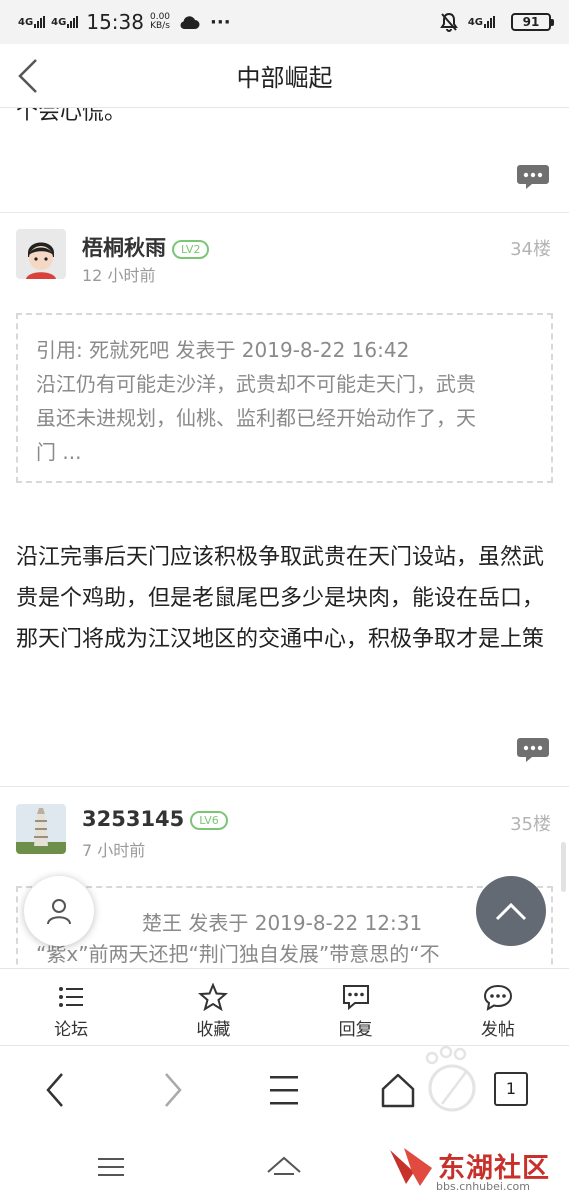 This screenshot has height=1200, width=569. I want to click on battery-indicator: 91, so click(532, 22).